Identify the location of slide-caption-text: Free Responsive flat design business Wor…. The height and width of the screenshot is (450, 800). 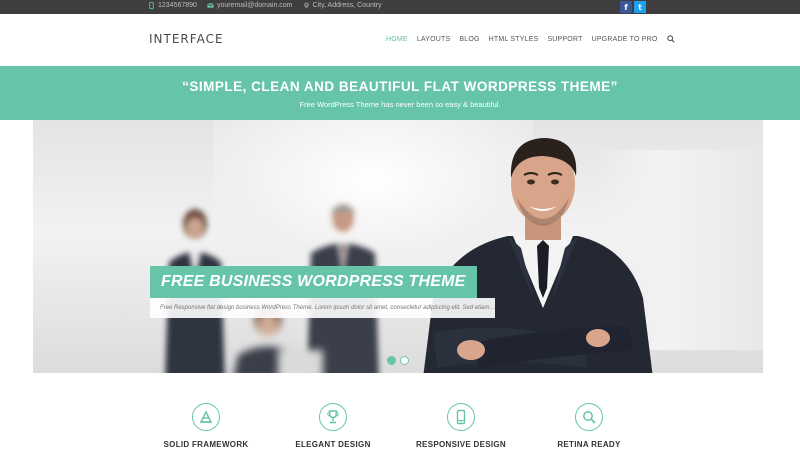
(322, 308).